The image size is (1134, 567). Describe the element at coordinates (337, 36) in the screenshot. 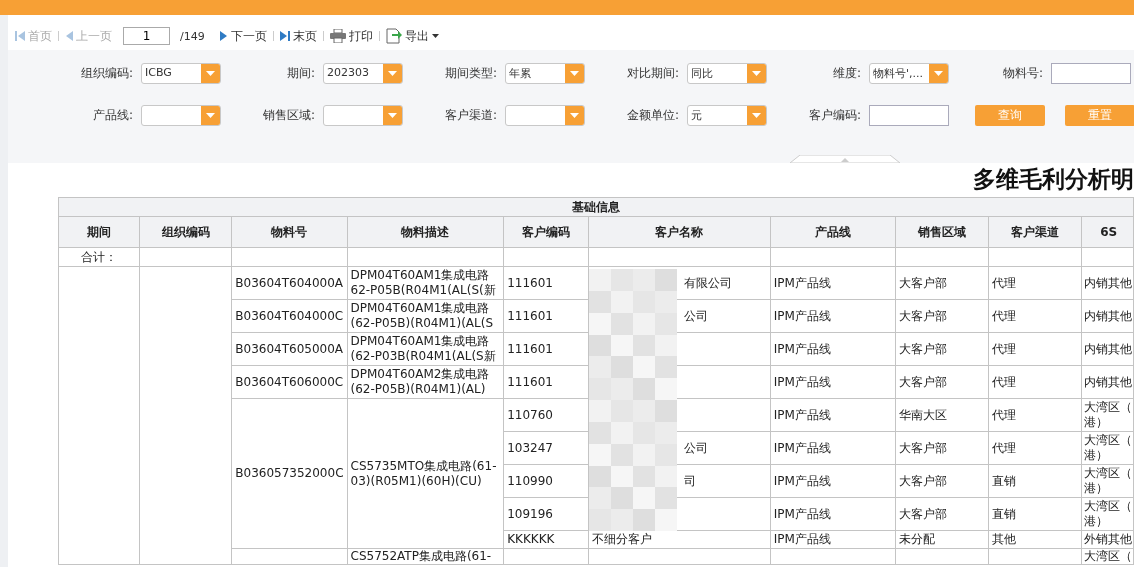

I see `printer-icon` at that location.